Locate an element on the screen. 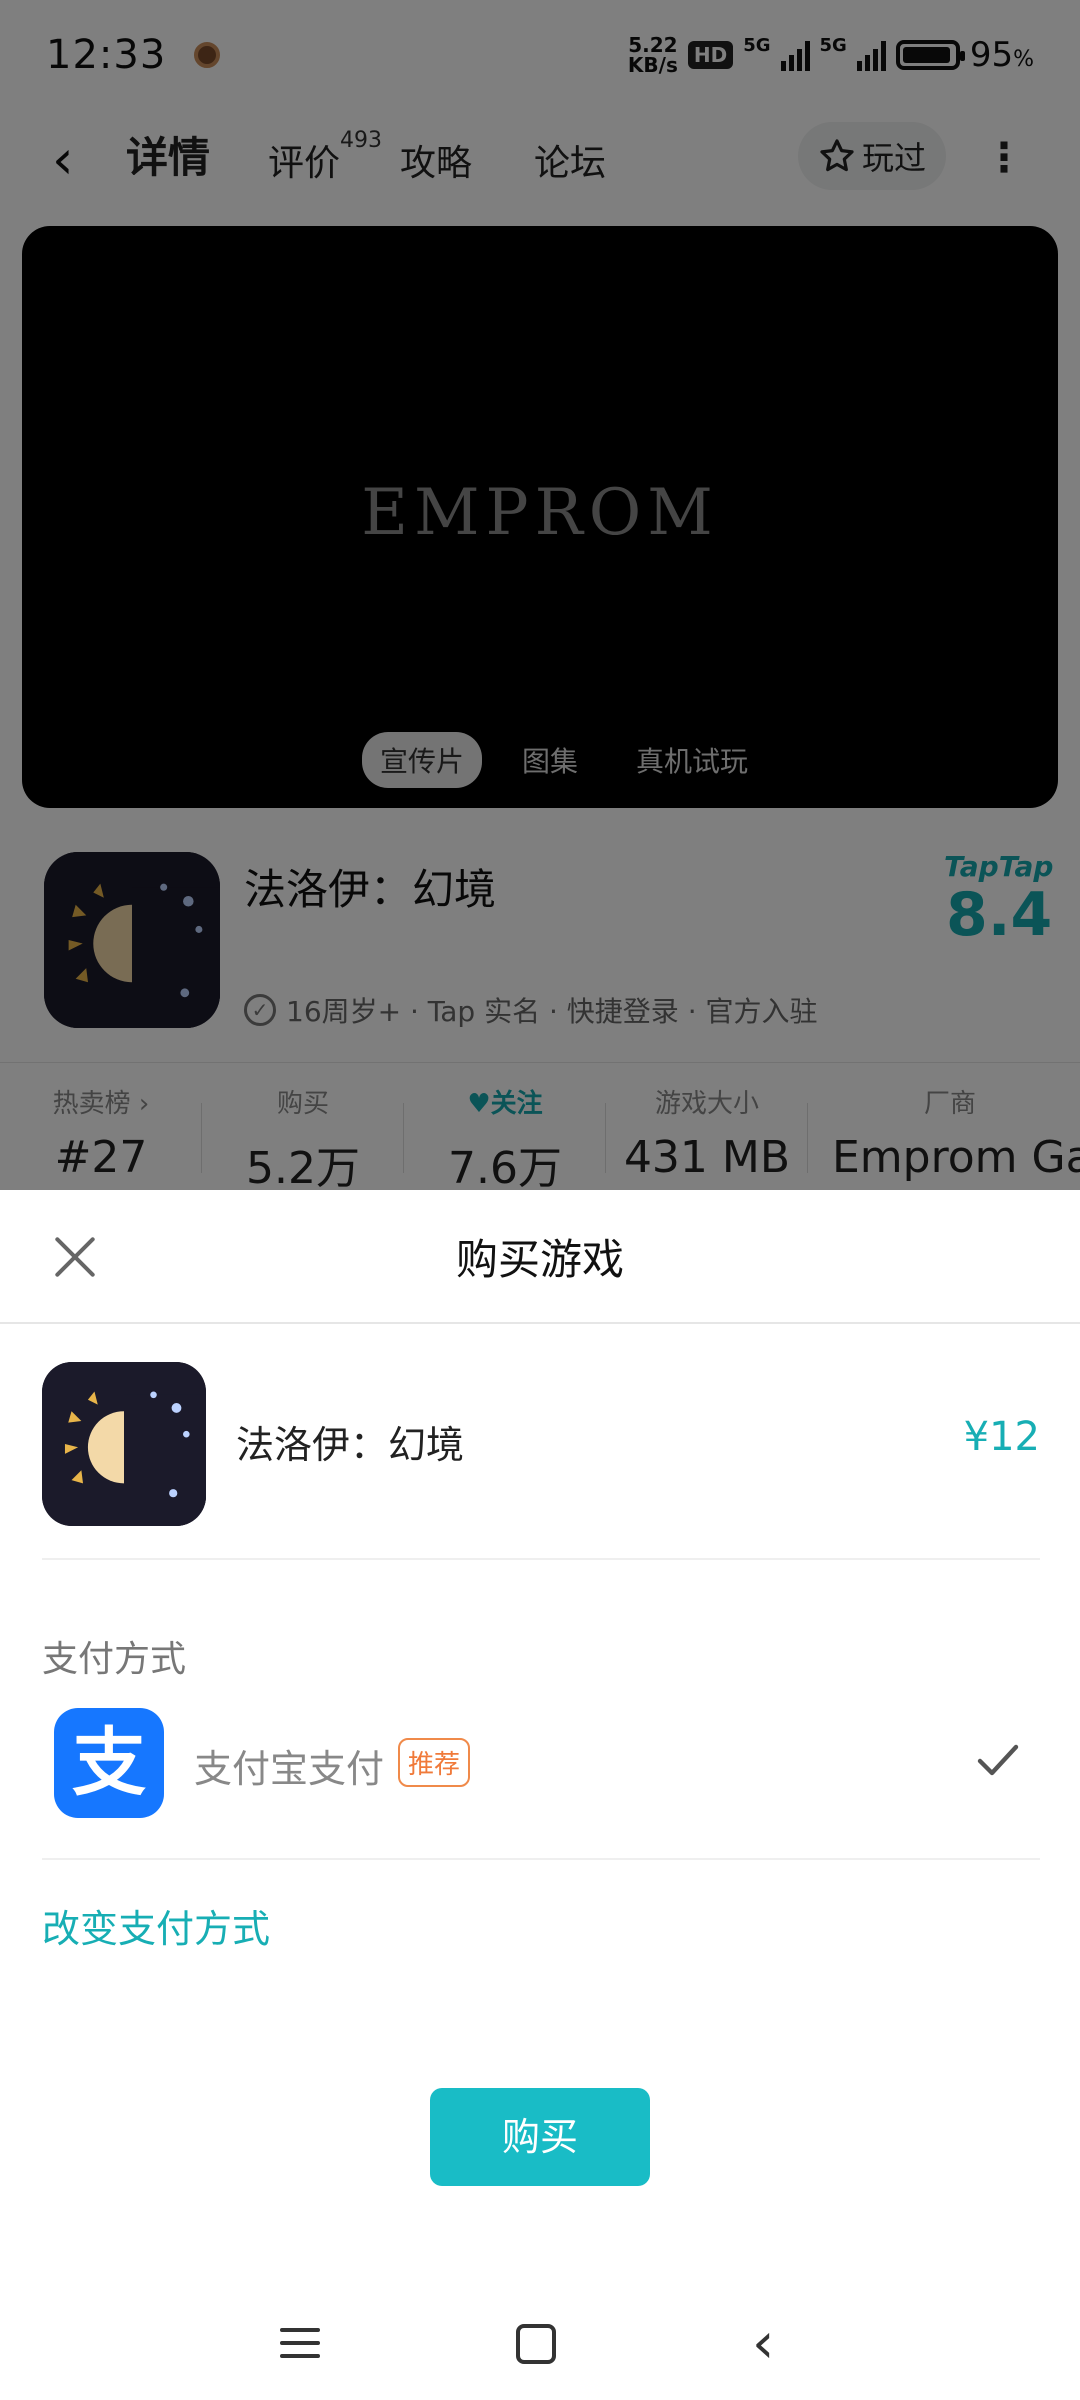 This screenshot has width=1080, height=2400. payment-heading: 支付方式 is located at coordinates (114, 1659).